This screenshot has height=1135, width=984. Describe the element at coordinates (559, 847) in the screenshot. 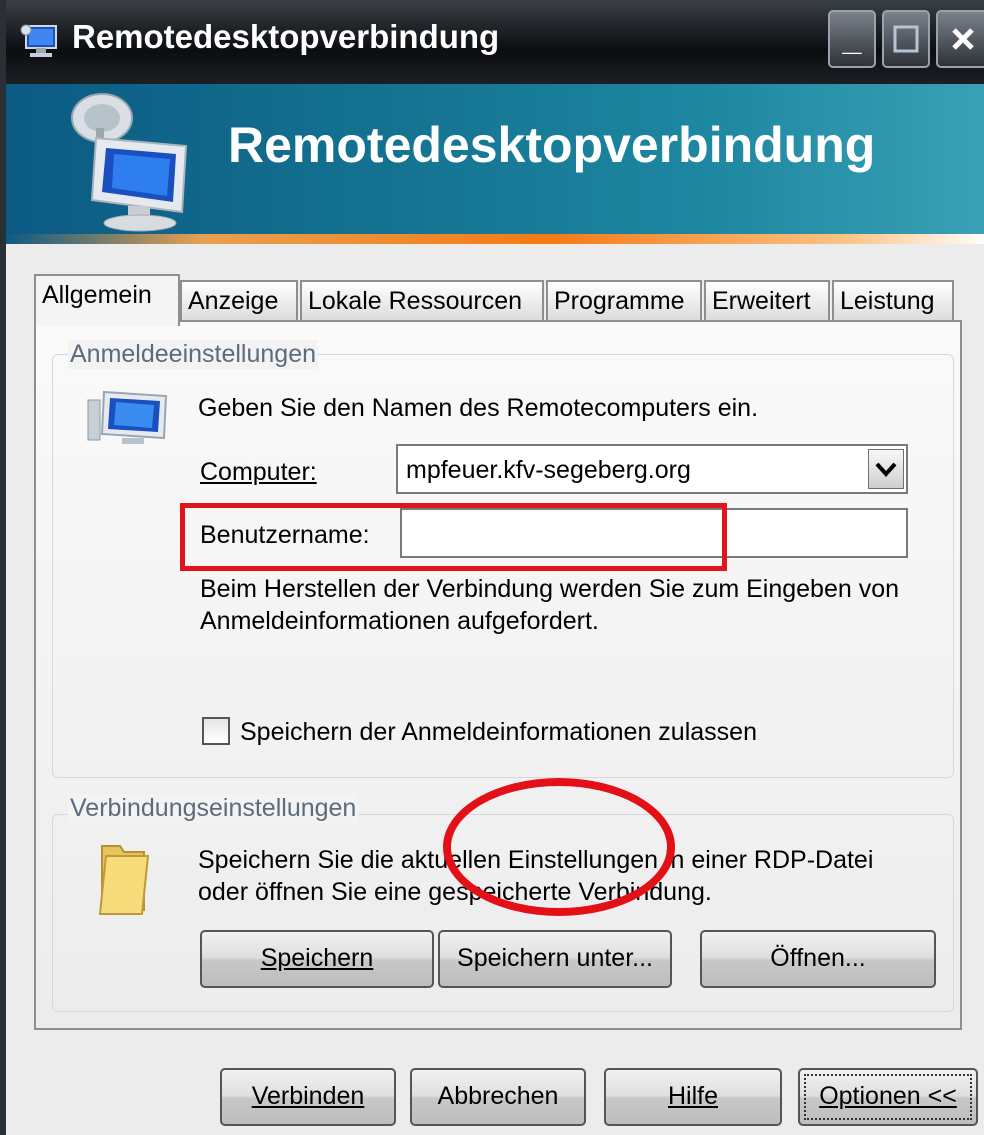

I see `save-as-highlight-circle` at that location.